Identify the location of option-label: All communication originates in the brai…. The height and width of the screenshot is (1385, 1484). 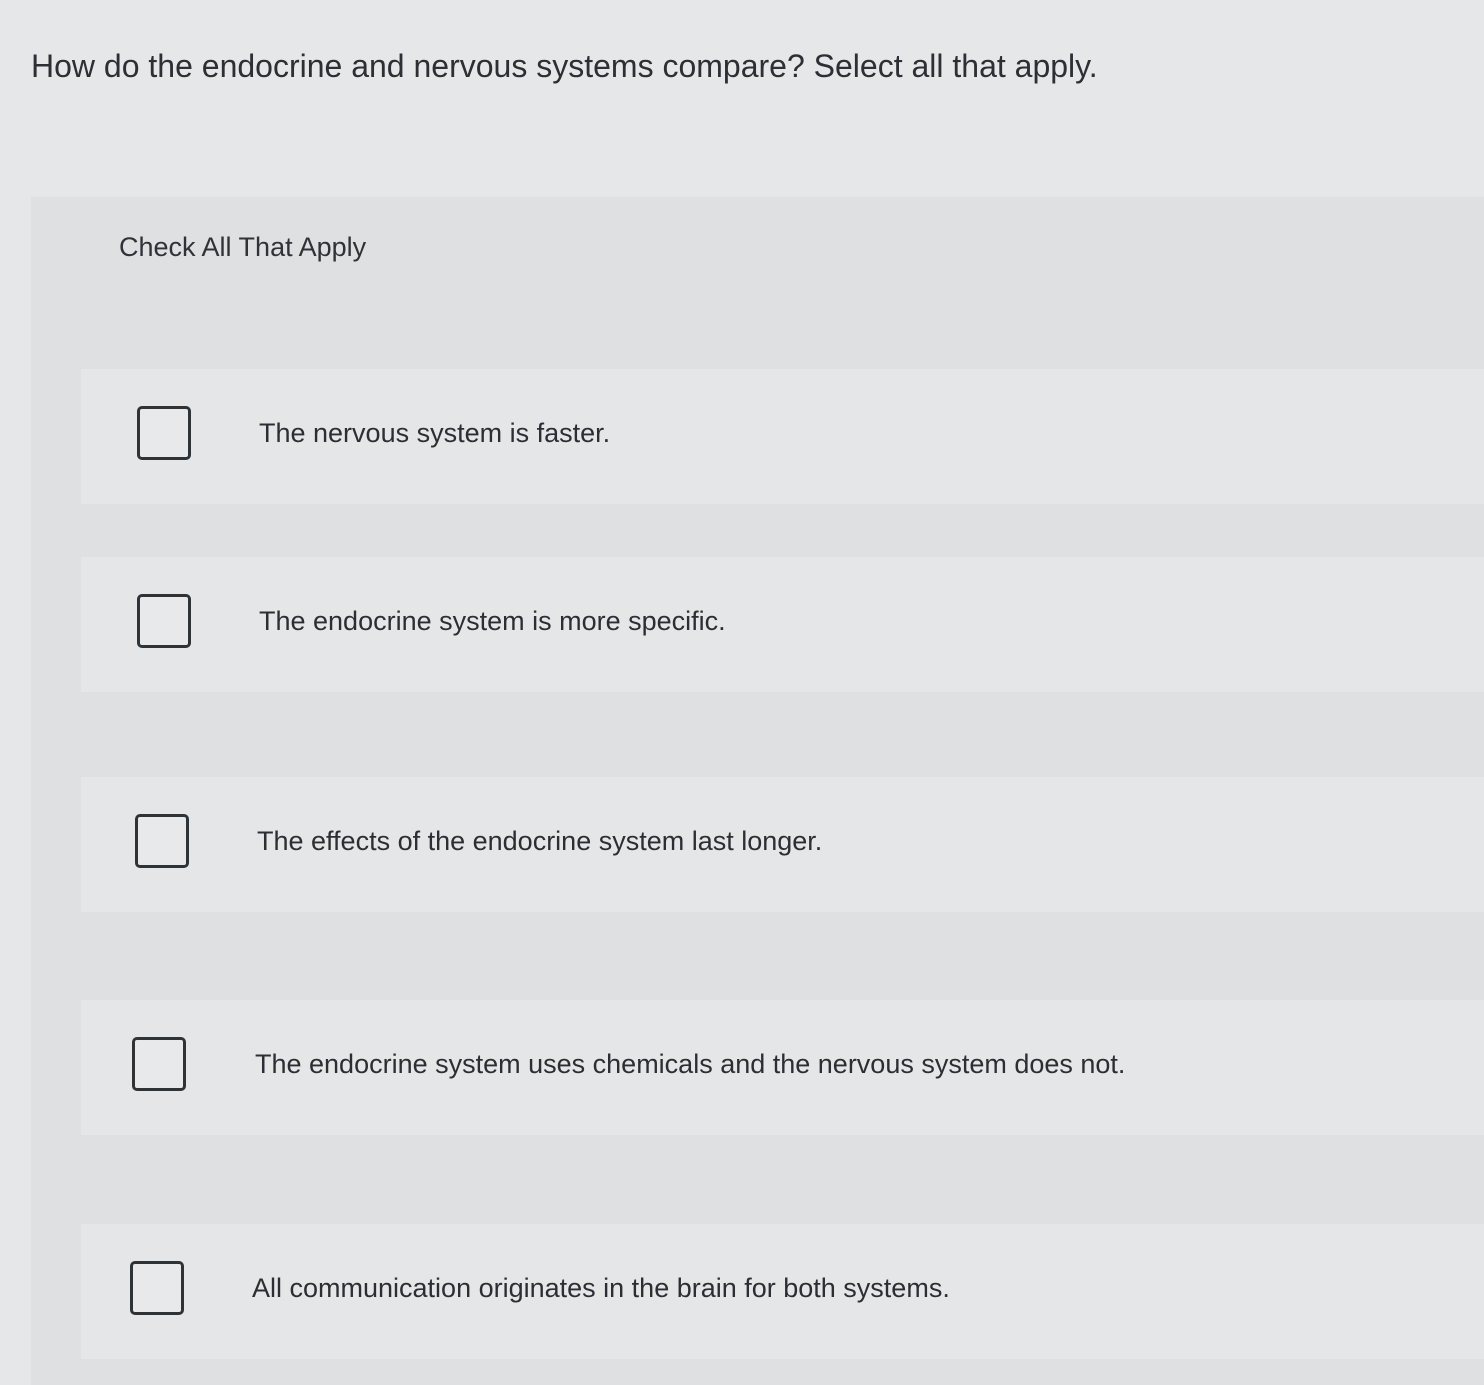
(601, 1288).